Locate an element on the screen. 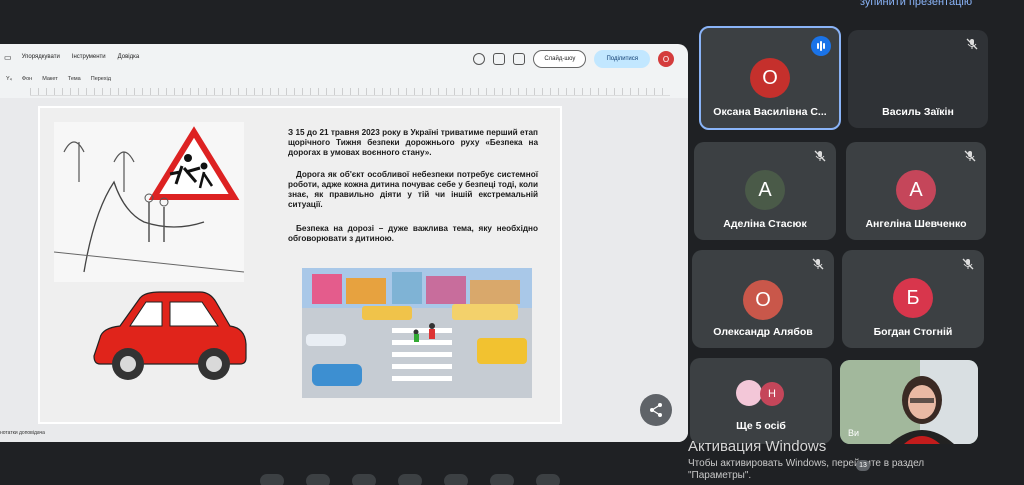  format-toolbar: Y₄ Фон Макет Тема Перехід is located at coordinates (344, 79).